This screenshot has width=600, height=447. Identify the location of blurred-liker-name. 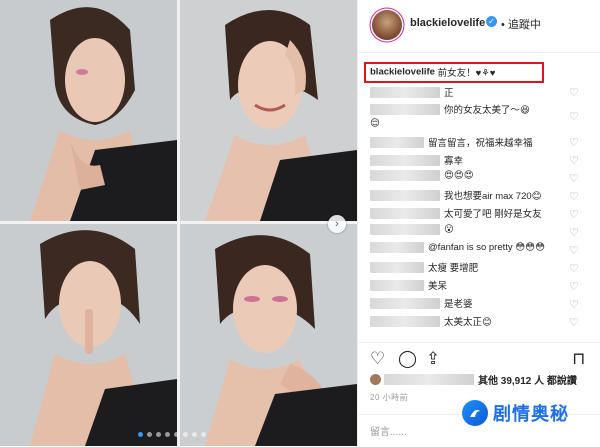
(429, 379).